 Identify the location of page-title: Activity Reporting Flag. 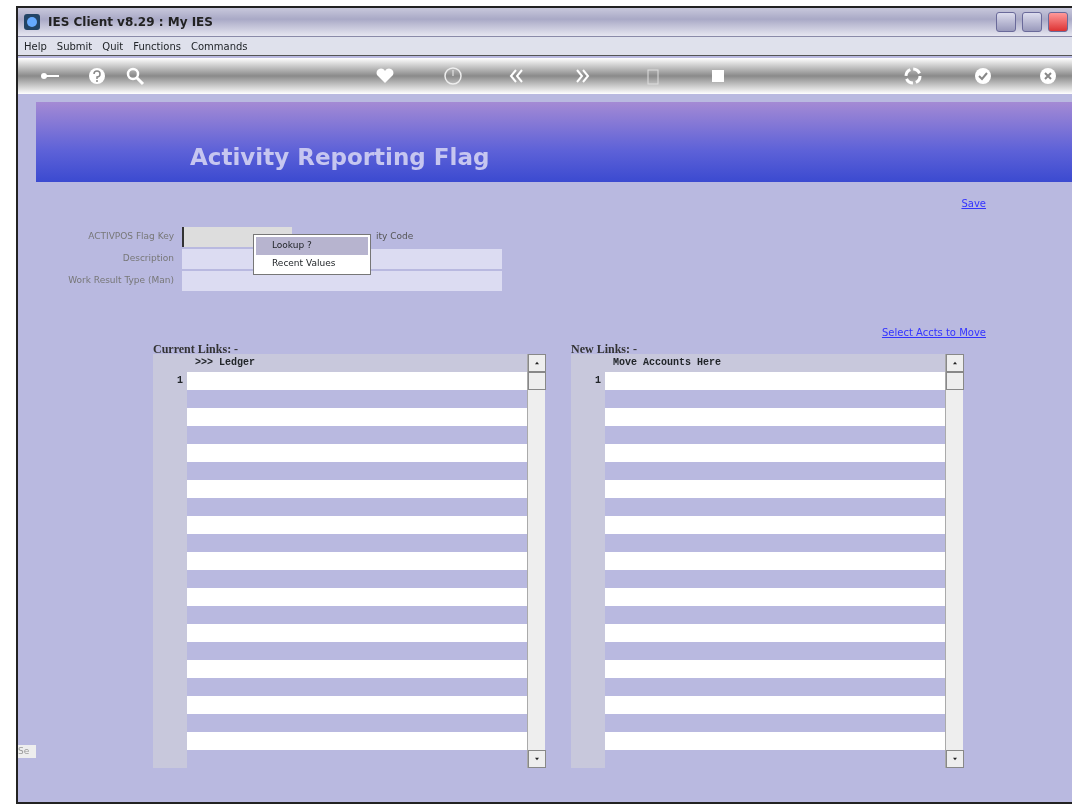
(340, 157).